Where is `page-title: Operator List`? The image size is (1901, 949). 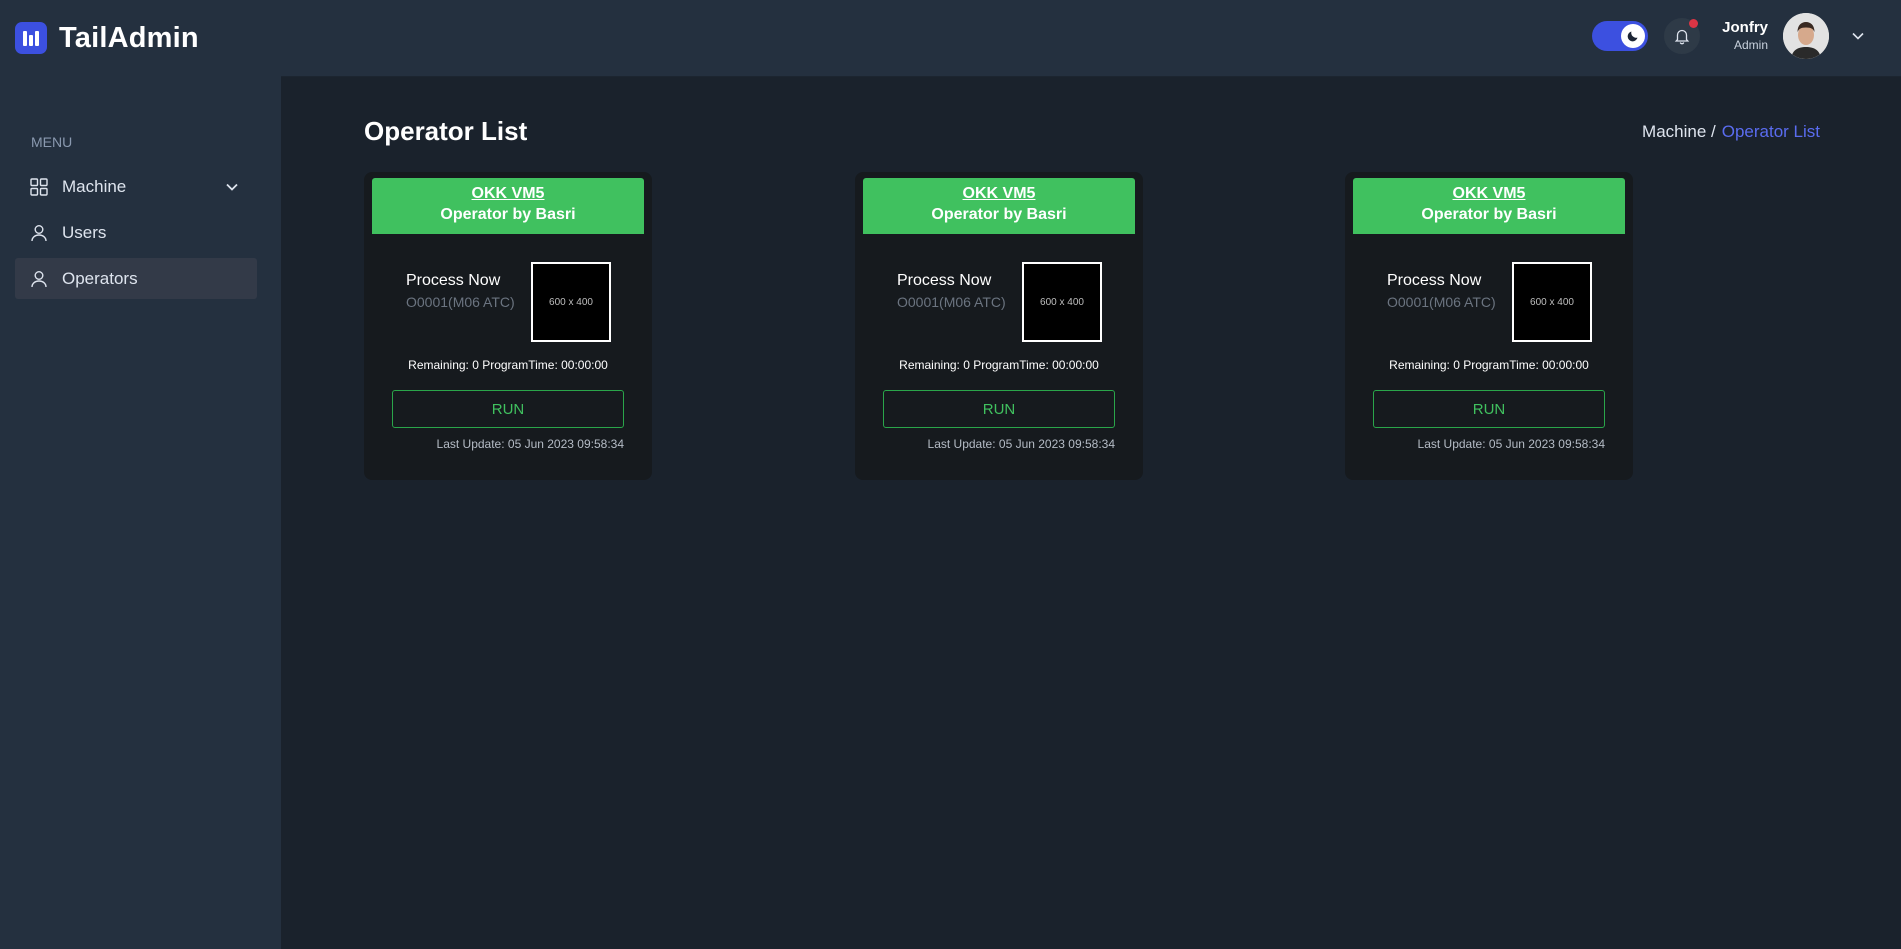 page-title: Operator List is located at coordinates (446, 131).